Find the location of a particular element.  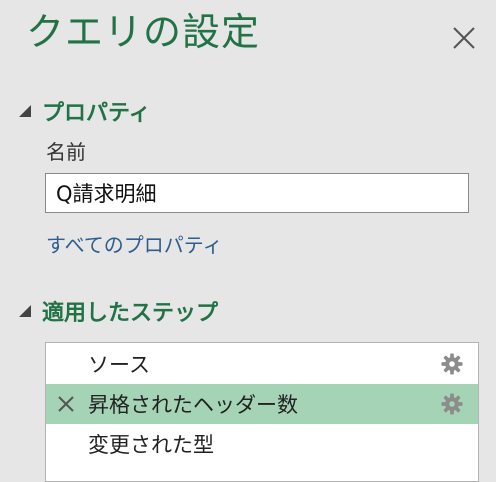

delete-x-icon is located at coordinates (66, 404).